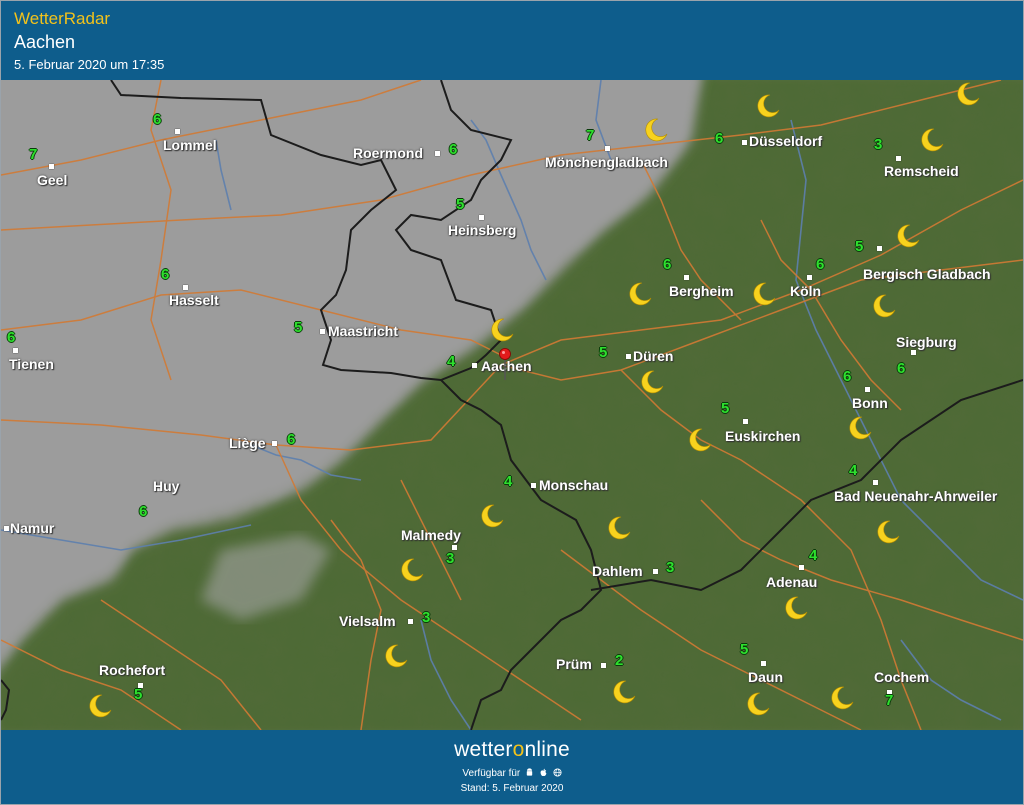 The height and width of the screenshot is (805, 1024). Describe the element at coordinates (52, 180) in the screenshot. I see `city-label-geel: Geel` at that location.